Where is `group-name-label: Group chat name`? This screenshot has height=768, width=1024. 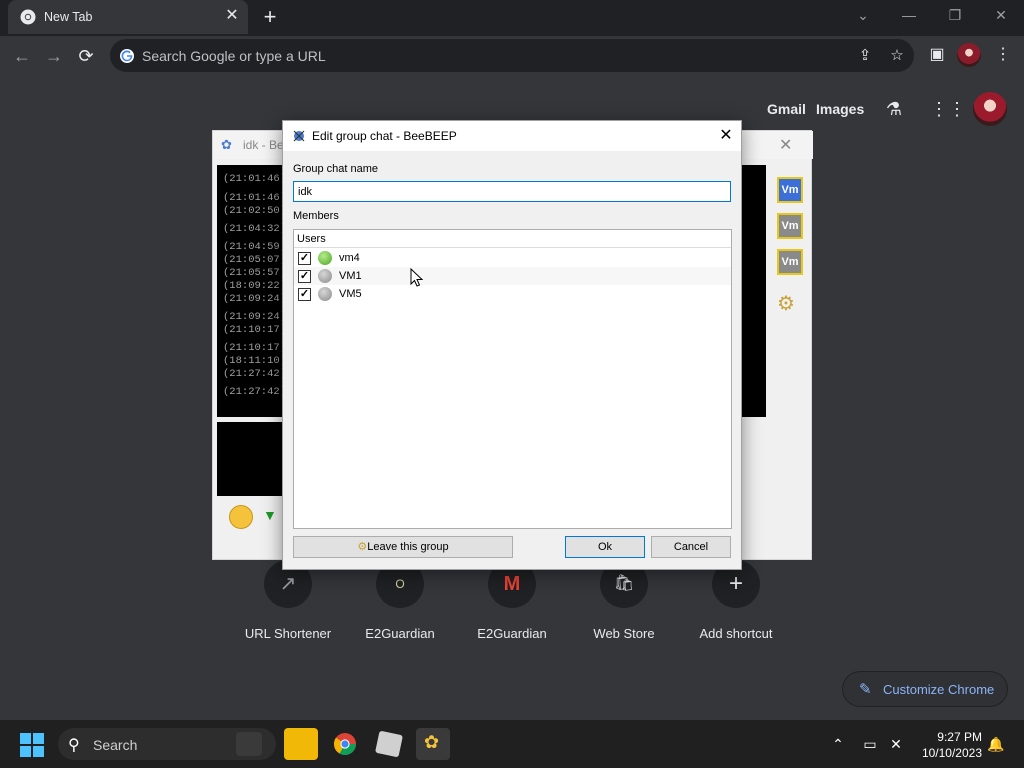
group-name-label: Group chat name is located at coordinates (335, 169).